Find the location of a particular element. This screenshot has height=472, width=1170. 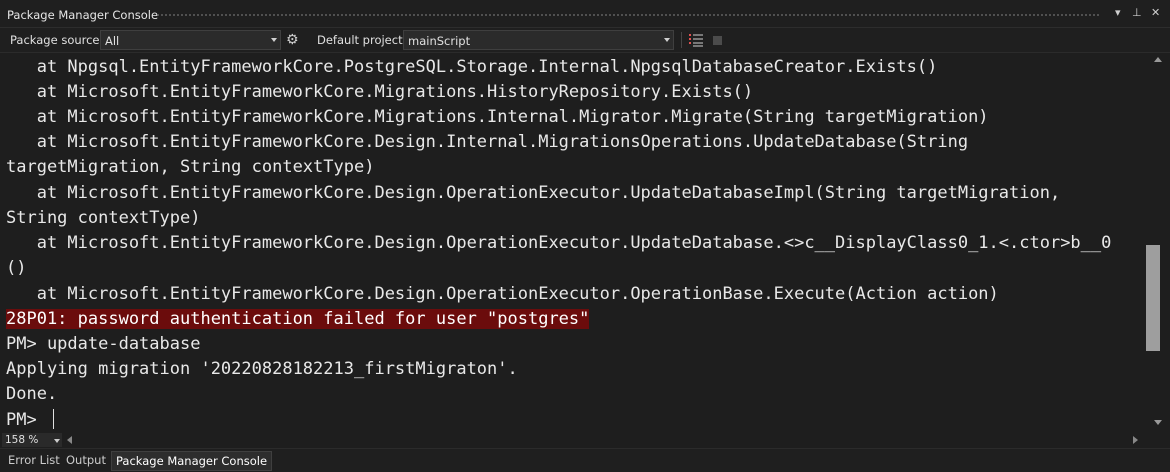

clear-console-icon is located at coordinates (696, 40).